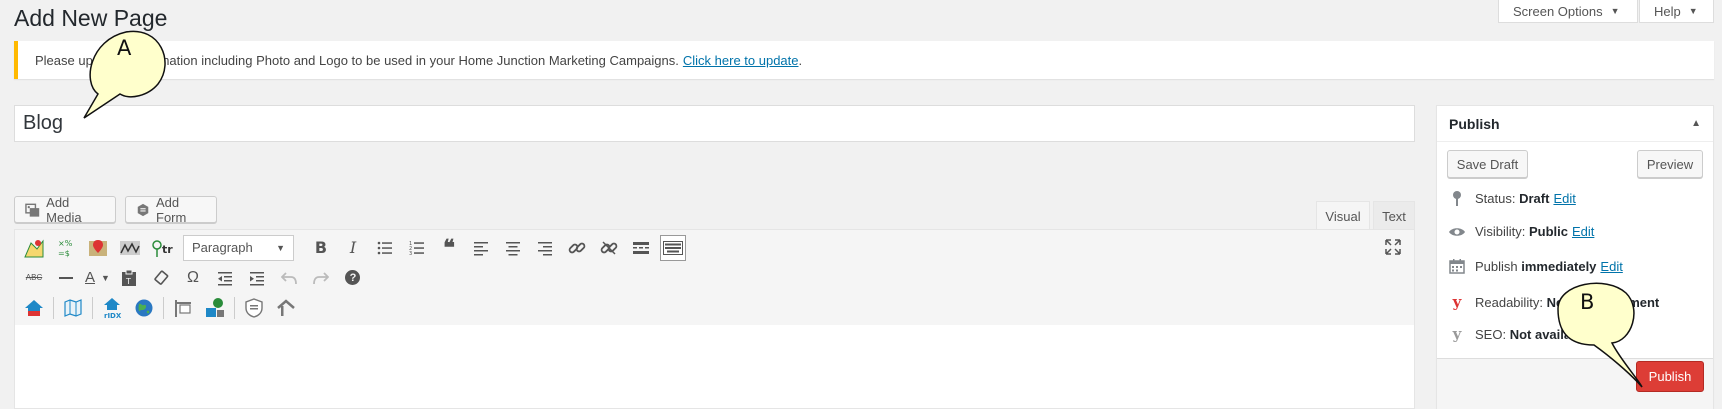 This screenshot has height=409, width=1722. What do you see at coordinates (215, 308) in the screenshot?
I see `neighborhood-icon` at bounding box center [215, 308].